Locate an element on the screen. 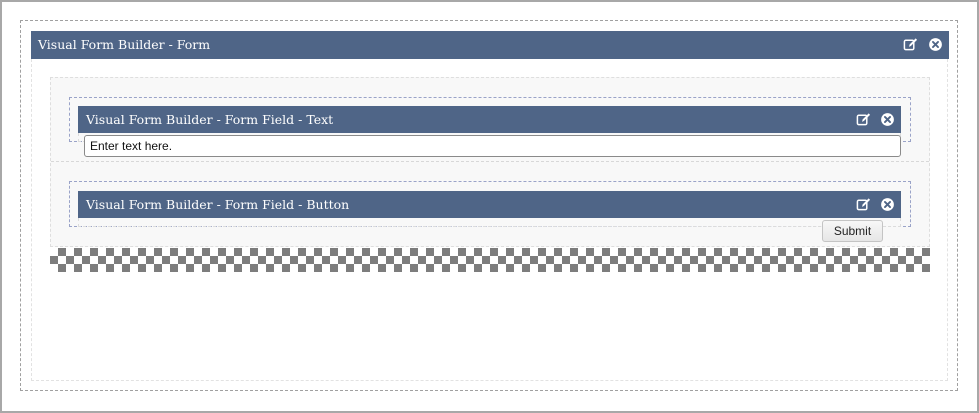  text-field-title: Visual Form Builder - Form Field - Text is located at coordinates (210, 119).